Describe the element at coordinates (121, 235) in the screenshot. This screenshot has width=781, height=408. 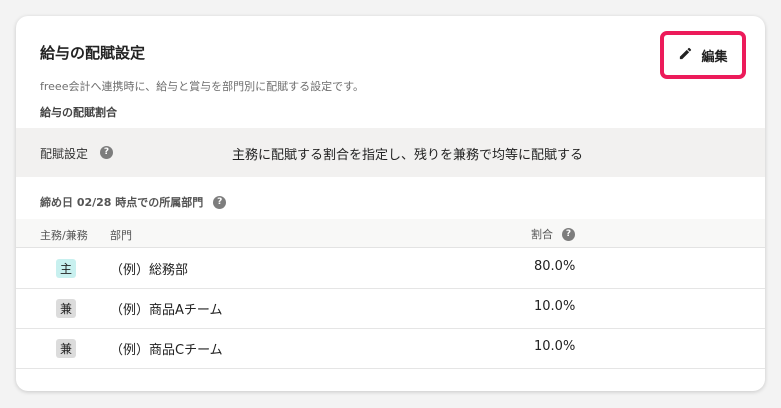
I see `header-department: 部門` at that location.